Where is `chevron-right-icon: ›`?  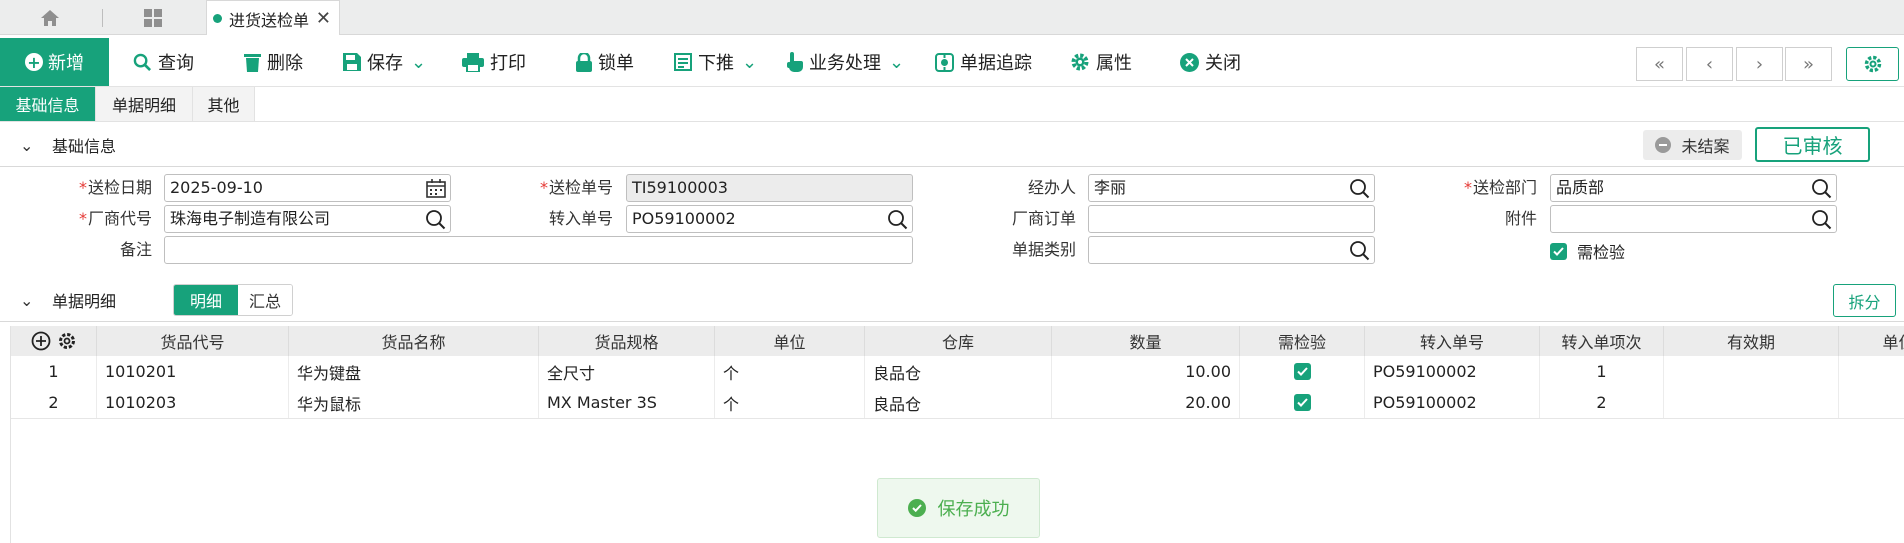
chevron-right-icon: › is located at coordinates (1759, 64).